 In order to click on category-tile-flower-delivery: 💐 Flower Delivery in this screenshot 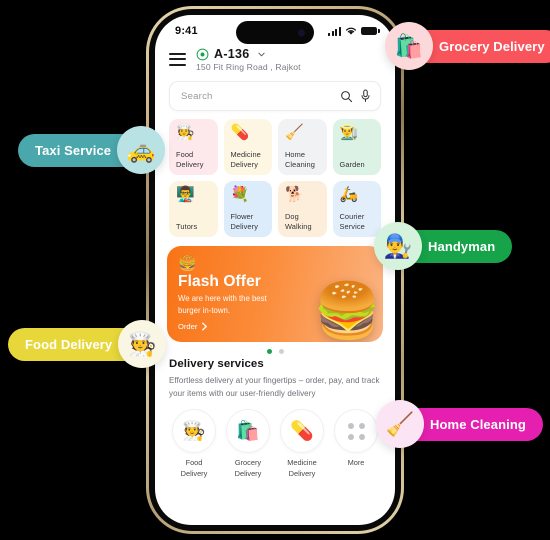, I will do `click(247, 209)`.